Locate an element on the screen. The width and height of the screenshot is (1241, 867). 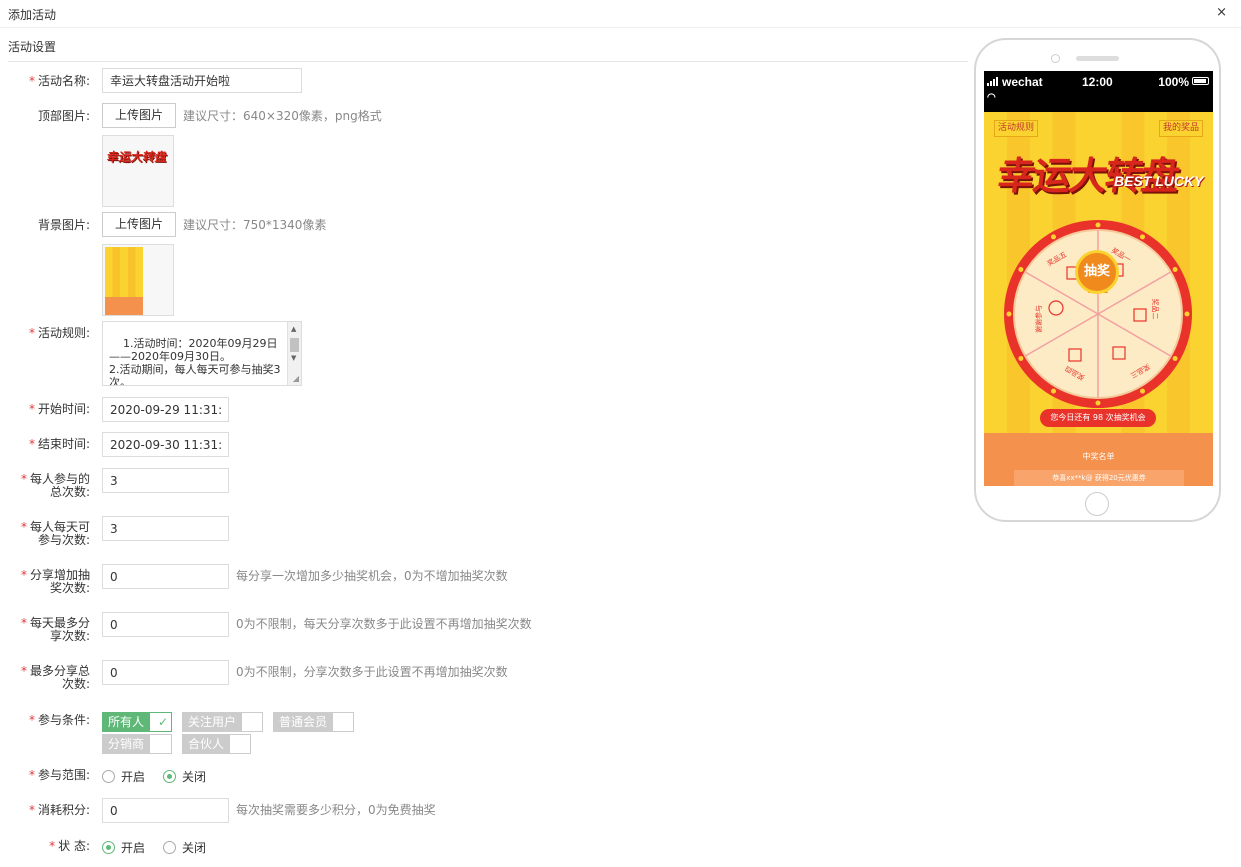
status-open-radio: 开启 is located at coordinates (123, 847).